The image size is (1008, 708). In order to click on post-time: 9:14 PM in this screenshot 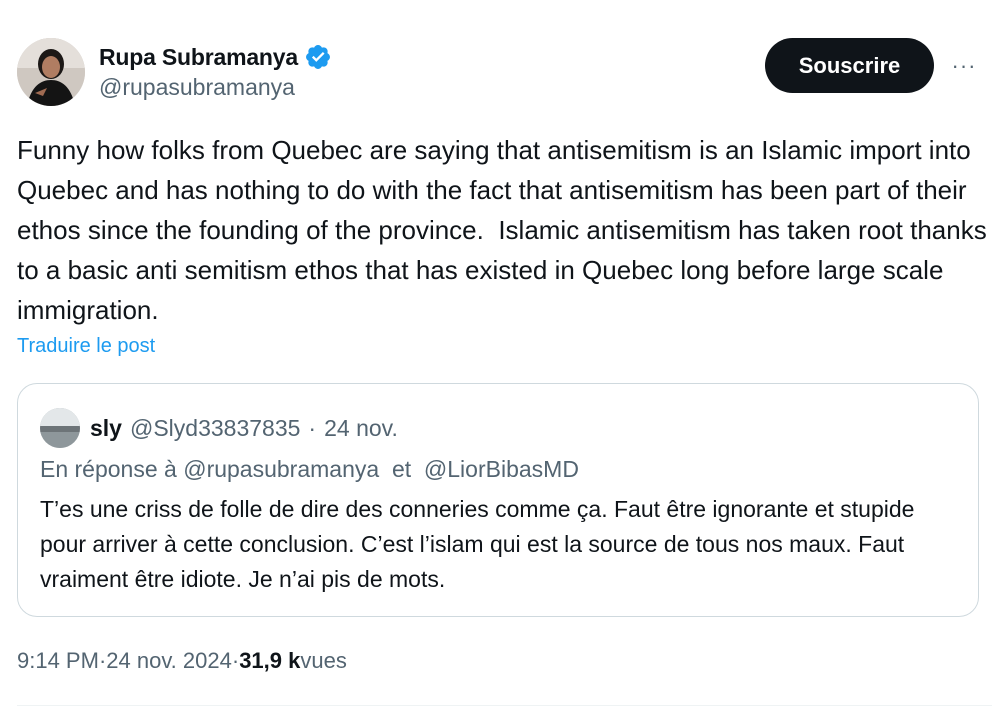, I will do `click(58, 661)`.